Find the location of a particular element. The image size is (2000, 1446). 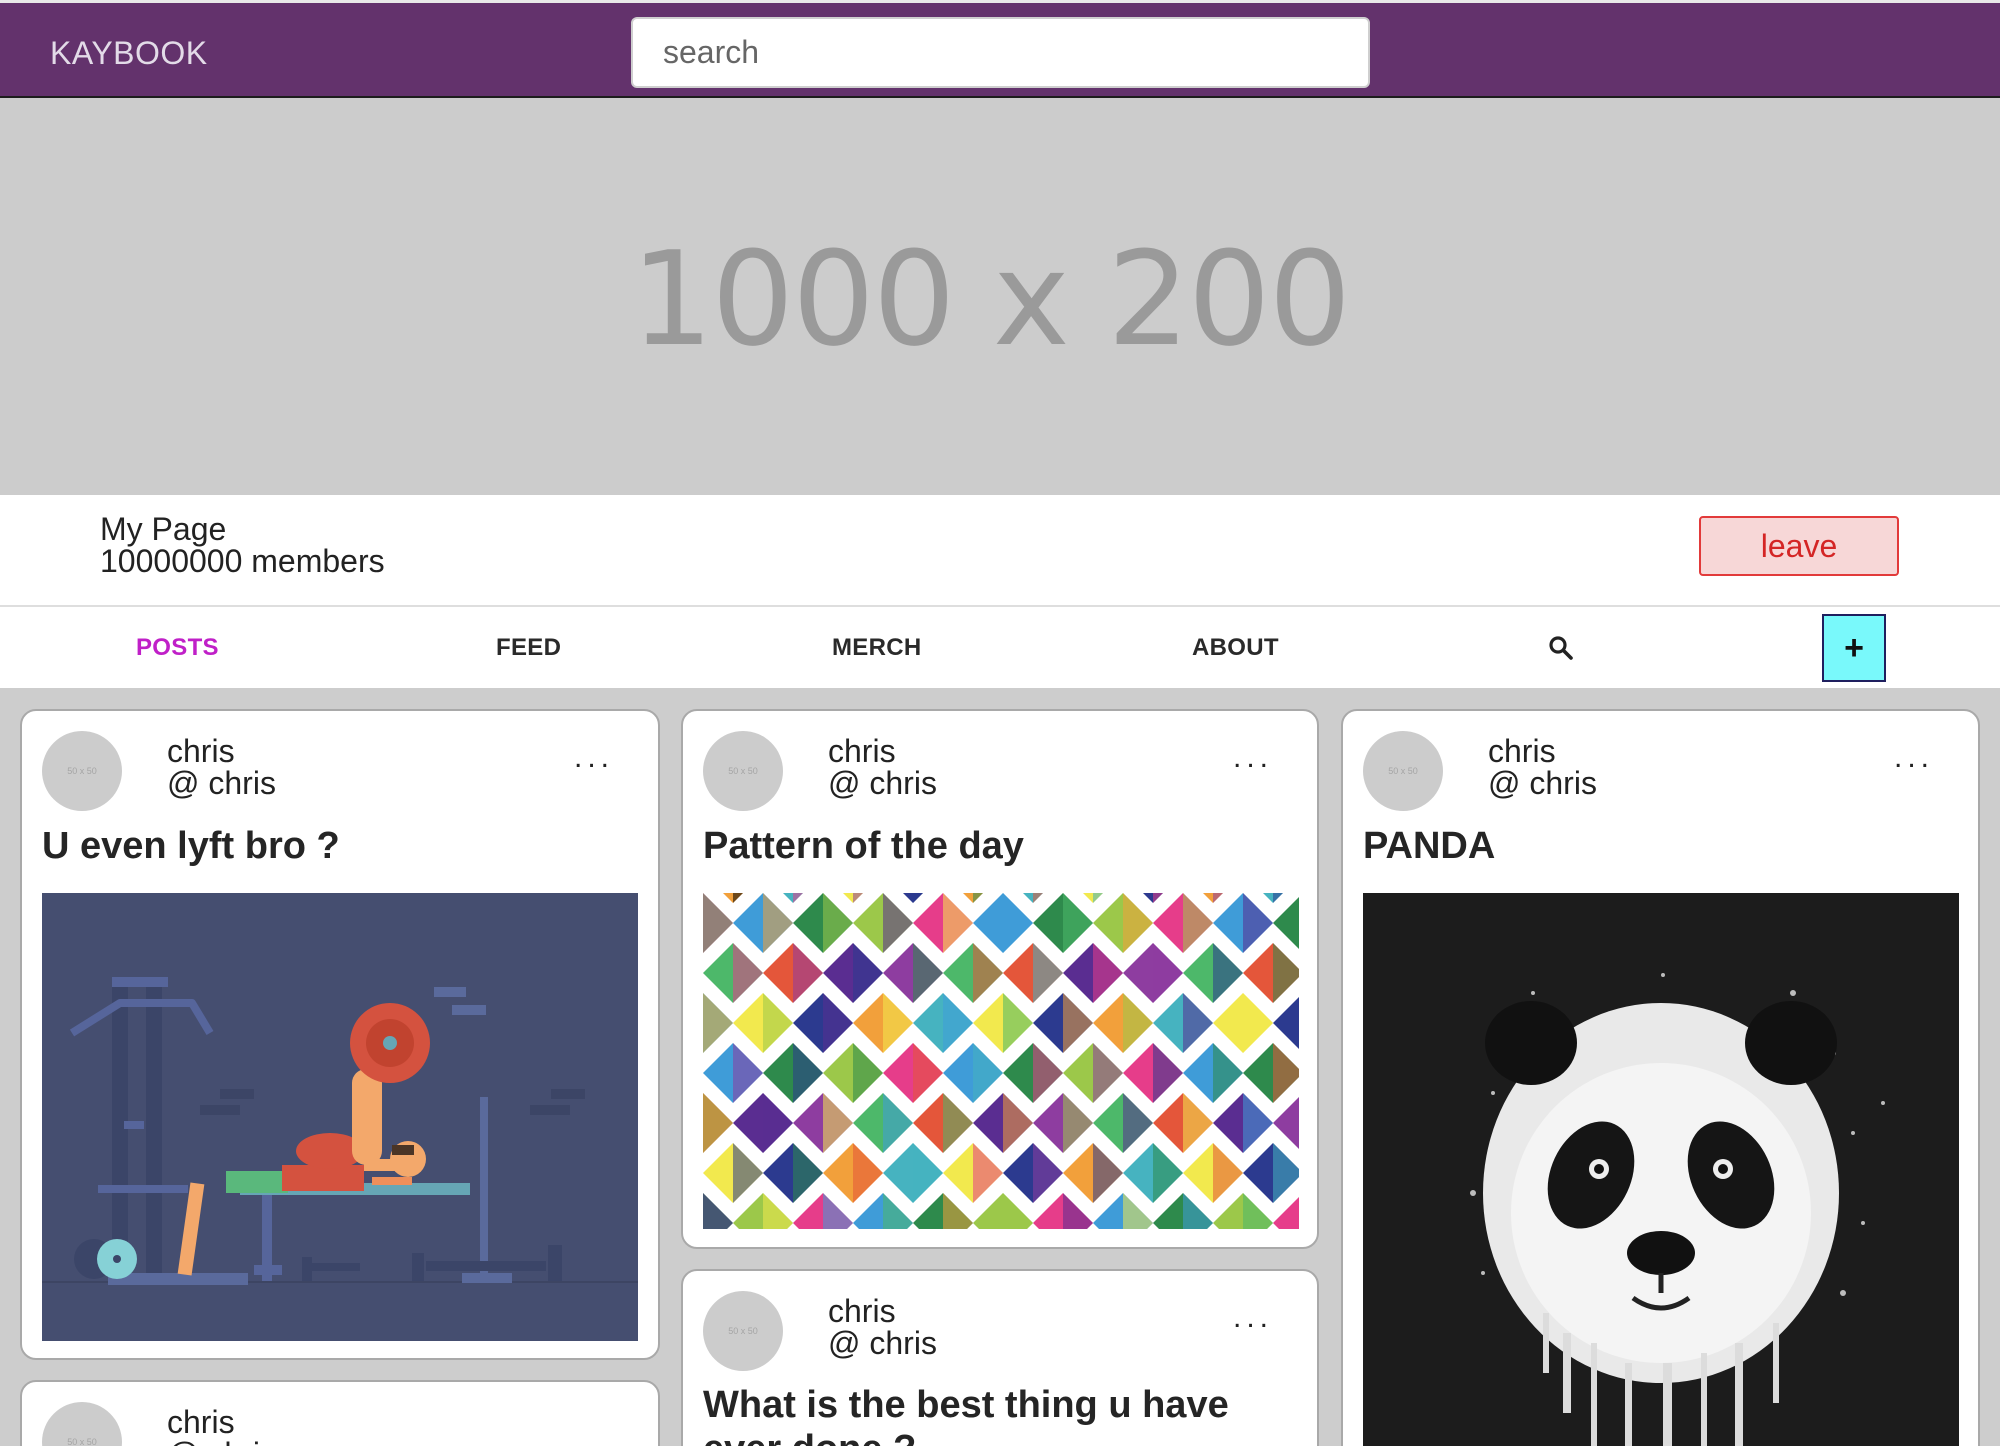

tab-bar: POSTS FEED MERCH ABOUT + is located at coordinates (1000, 647).